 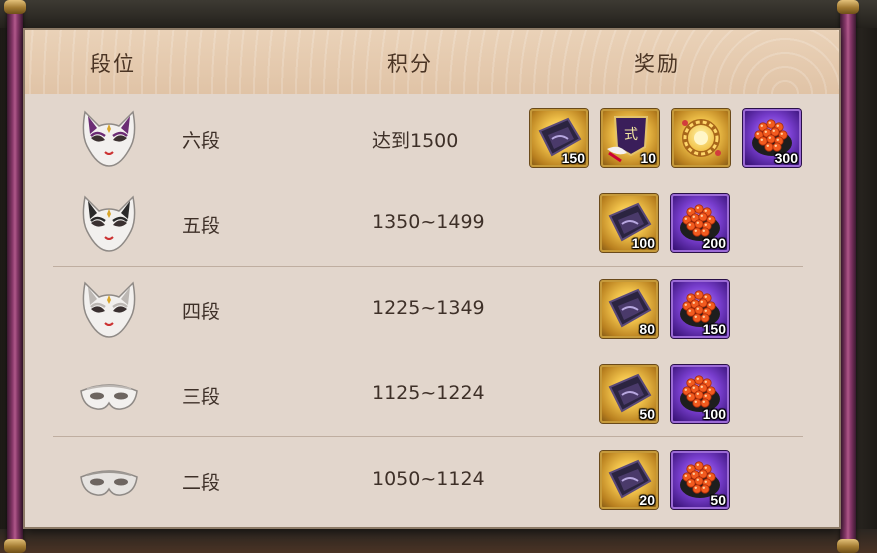 I want to click on top-scenery, so click(x=438, y=14).